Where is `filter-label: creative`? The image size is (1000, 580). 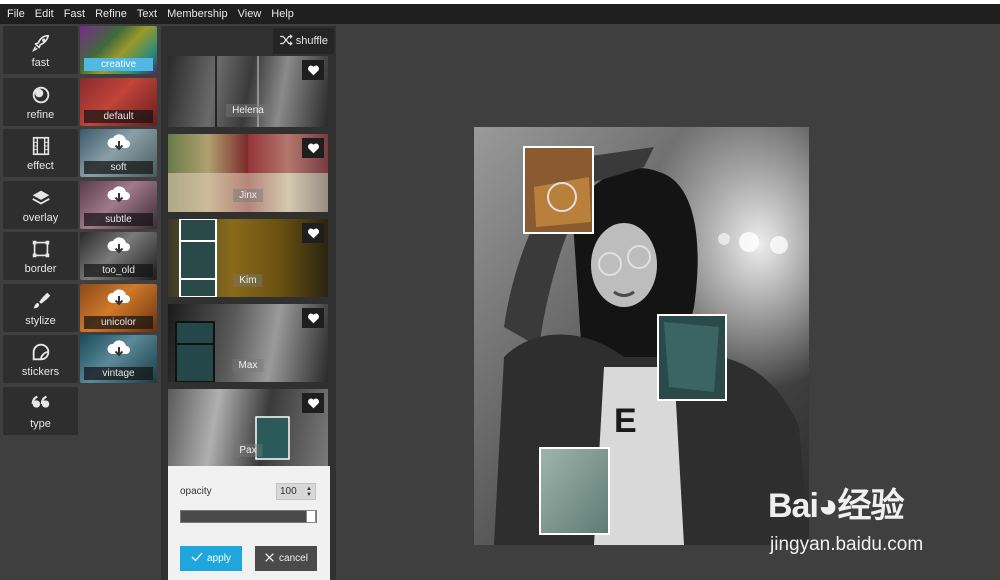 filter-label: creative is located at coordinates (118, 64).